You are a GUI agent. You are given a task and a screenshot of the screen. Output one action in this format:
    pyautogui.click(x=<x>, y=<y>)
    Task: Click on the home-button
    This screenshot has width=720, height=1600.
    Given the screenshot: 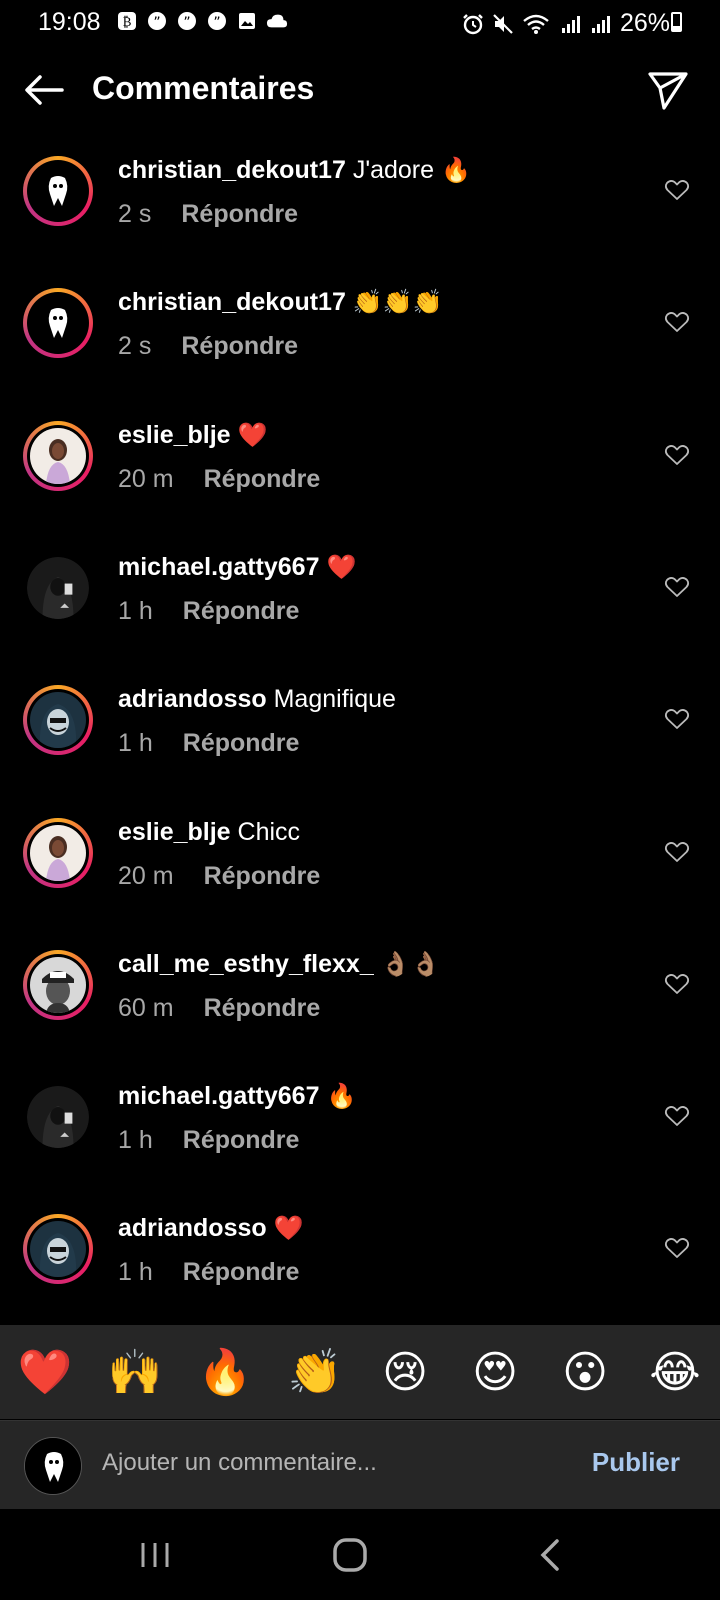 What is the action you would take?
    pyautogui.click(x=350, y=1555)
    